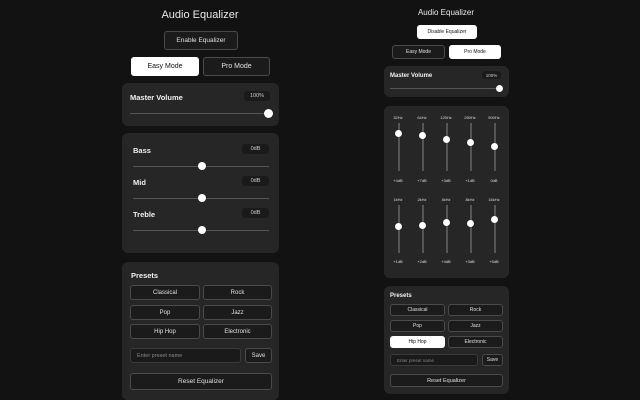 The height and width of the screenshot is (400, 640). Describe the element at coordinates (201, 40) in the screenshot. I see `left-enable-equalizer-button: Enable Equalizer` at that location.